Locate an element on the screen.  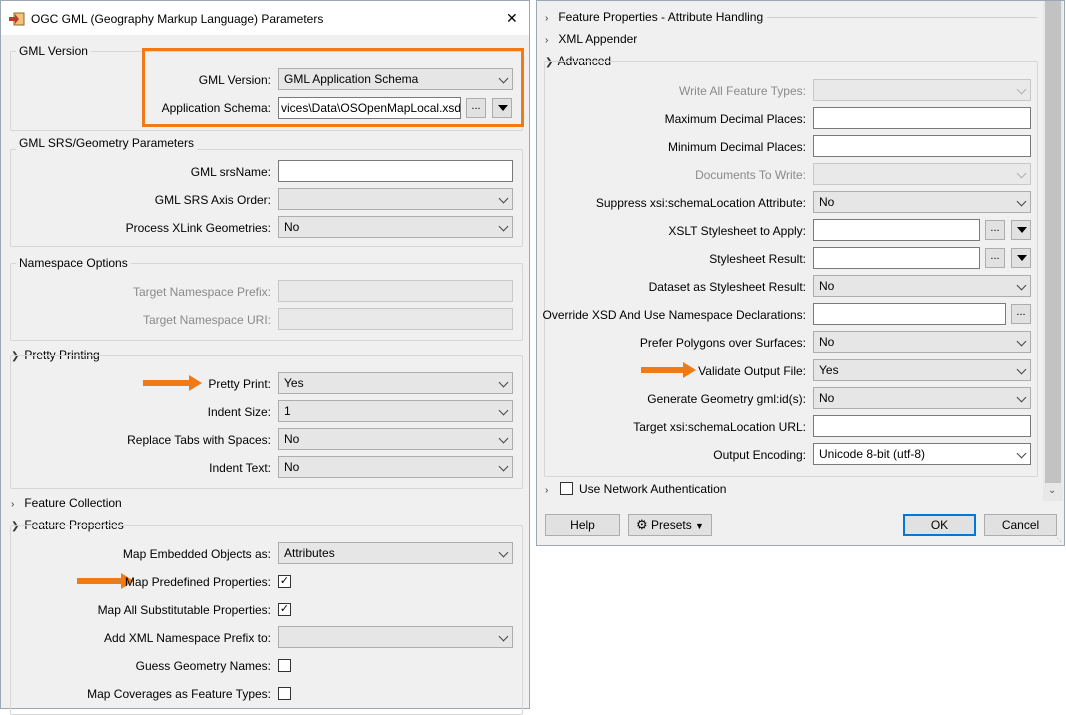
ns-prefix-label: Target Namespace Prefix: is located at coordinates (201, 292).